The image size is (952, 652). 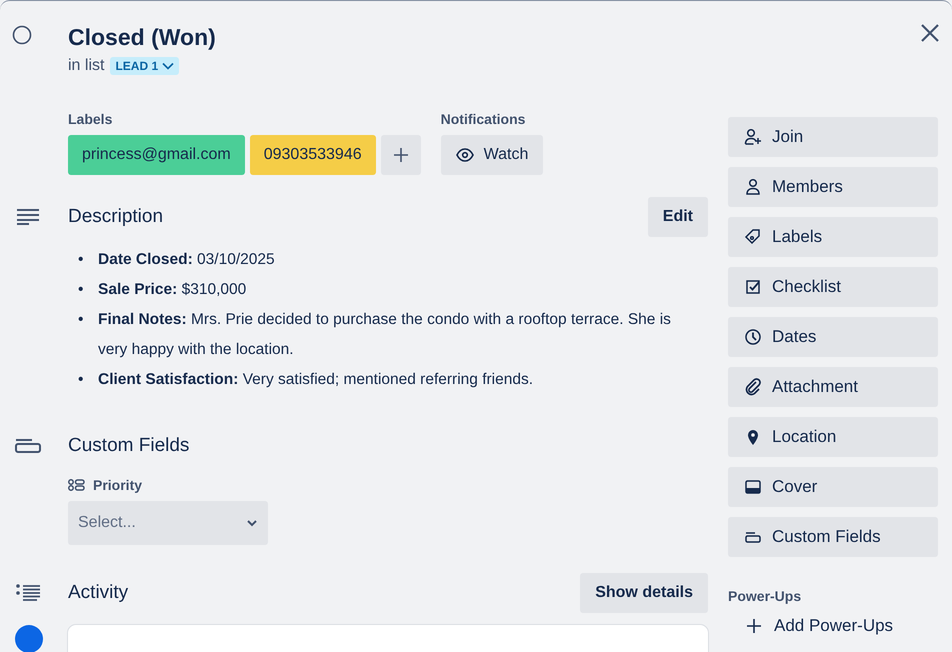 What do you see at coordinates (753, 137) in the screenshot?
I see `add-person-icon` at bounding box center [753, 137].